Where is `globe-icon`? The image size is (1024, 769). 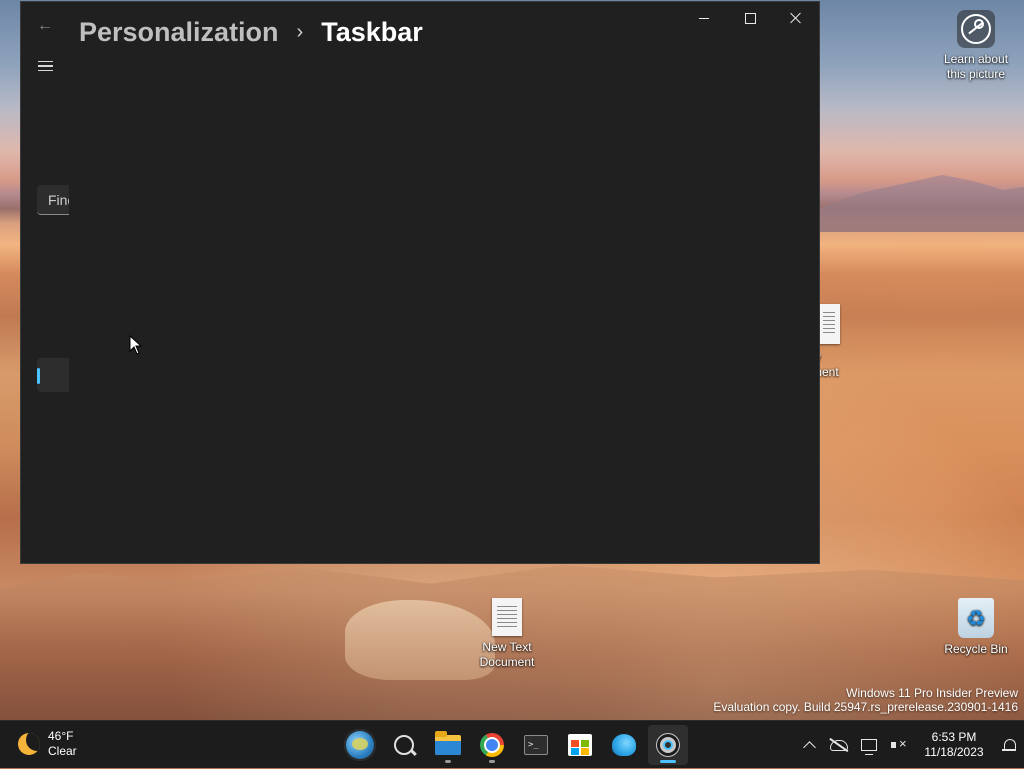 globe-icon is located at coordinates (360, 745).